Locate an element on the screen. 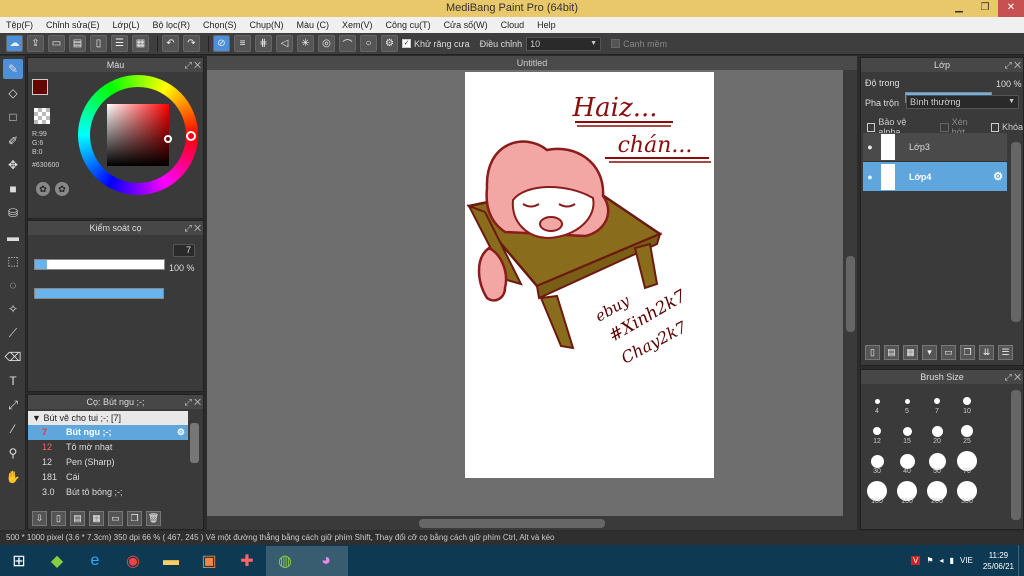 This screenshot has height=576, width=1024. operation-tool-icon: ⤢ is located at coordinates (13, 405).